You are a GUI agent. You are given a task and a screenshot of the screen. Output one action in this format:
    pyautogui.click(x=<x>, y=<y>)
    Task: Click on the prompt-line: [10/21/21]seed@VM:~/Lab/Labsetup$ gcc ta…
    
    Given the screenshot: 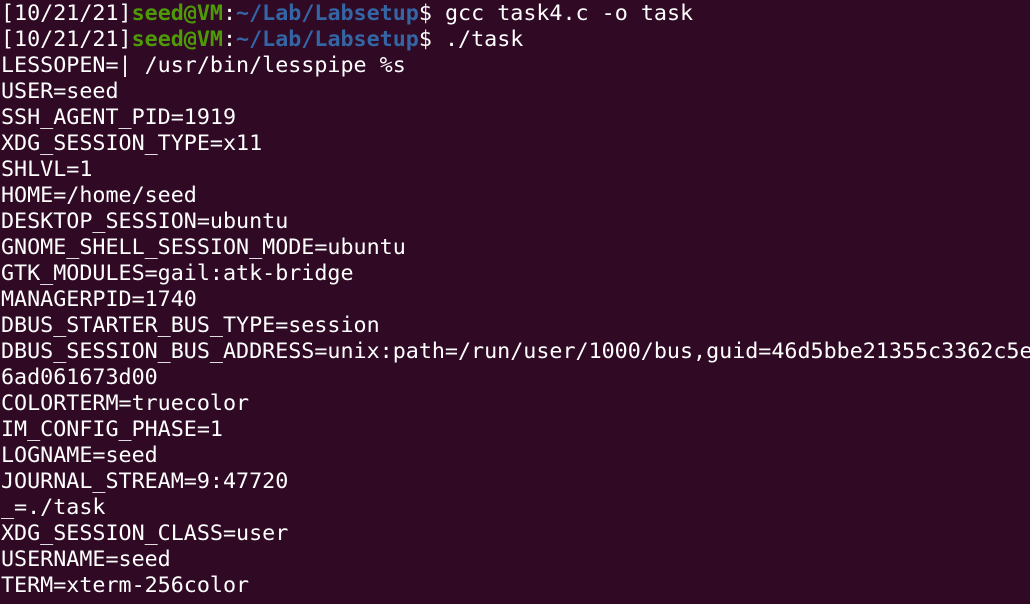 What is the action you would take?
    pyautogui.click(x=515, y=14)
    